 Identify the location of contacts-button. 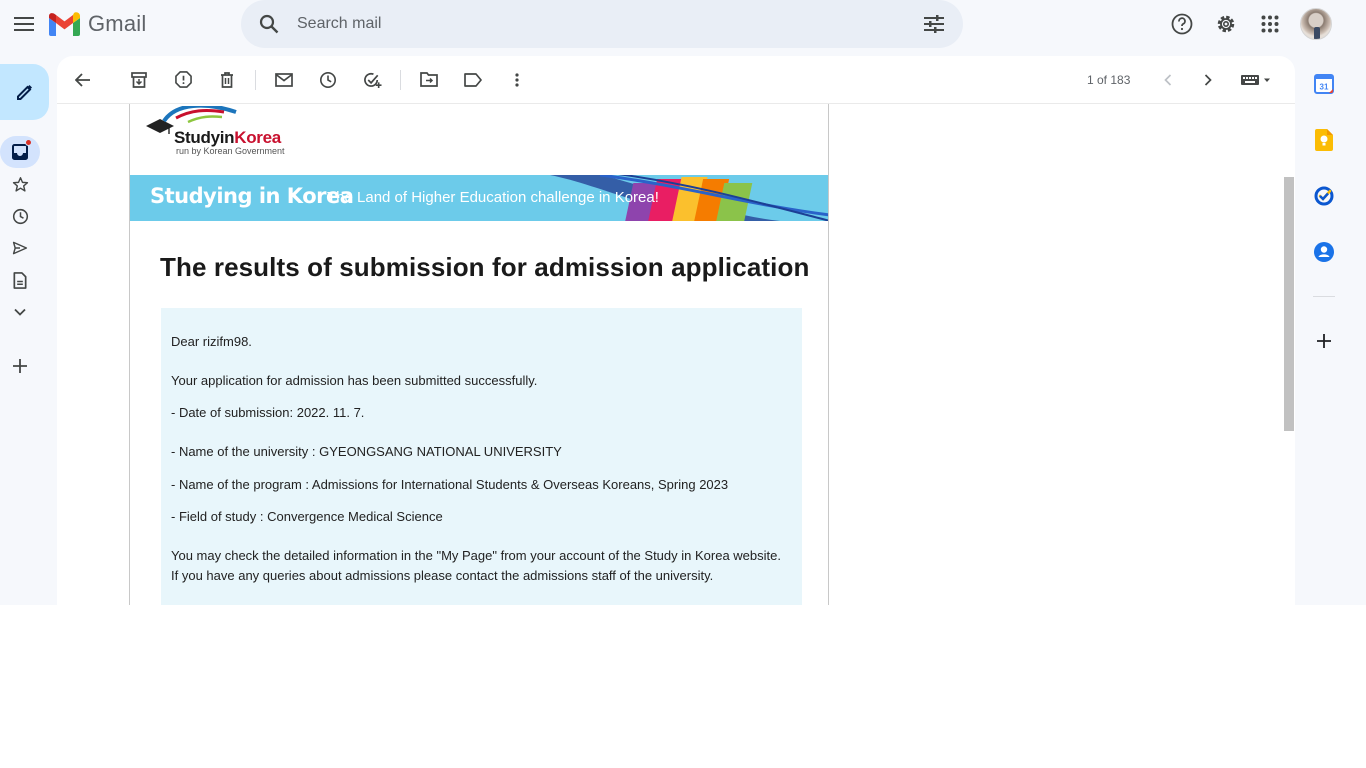
(1324, 252).